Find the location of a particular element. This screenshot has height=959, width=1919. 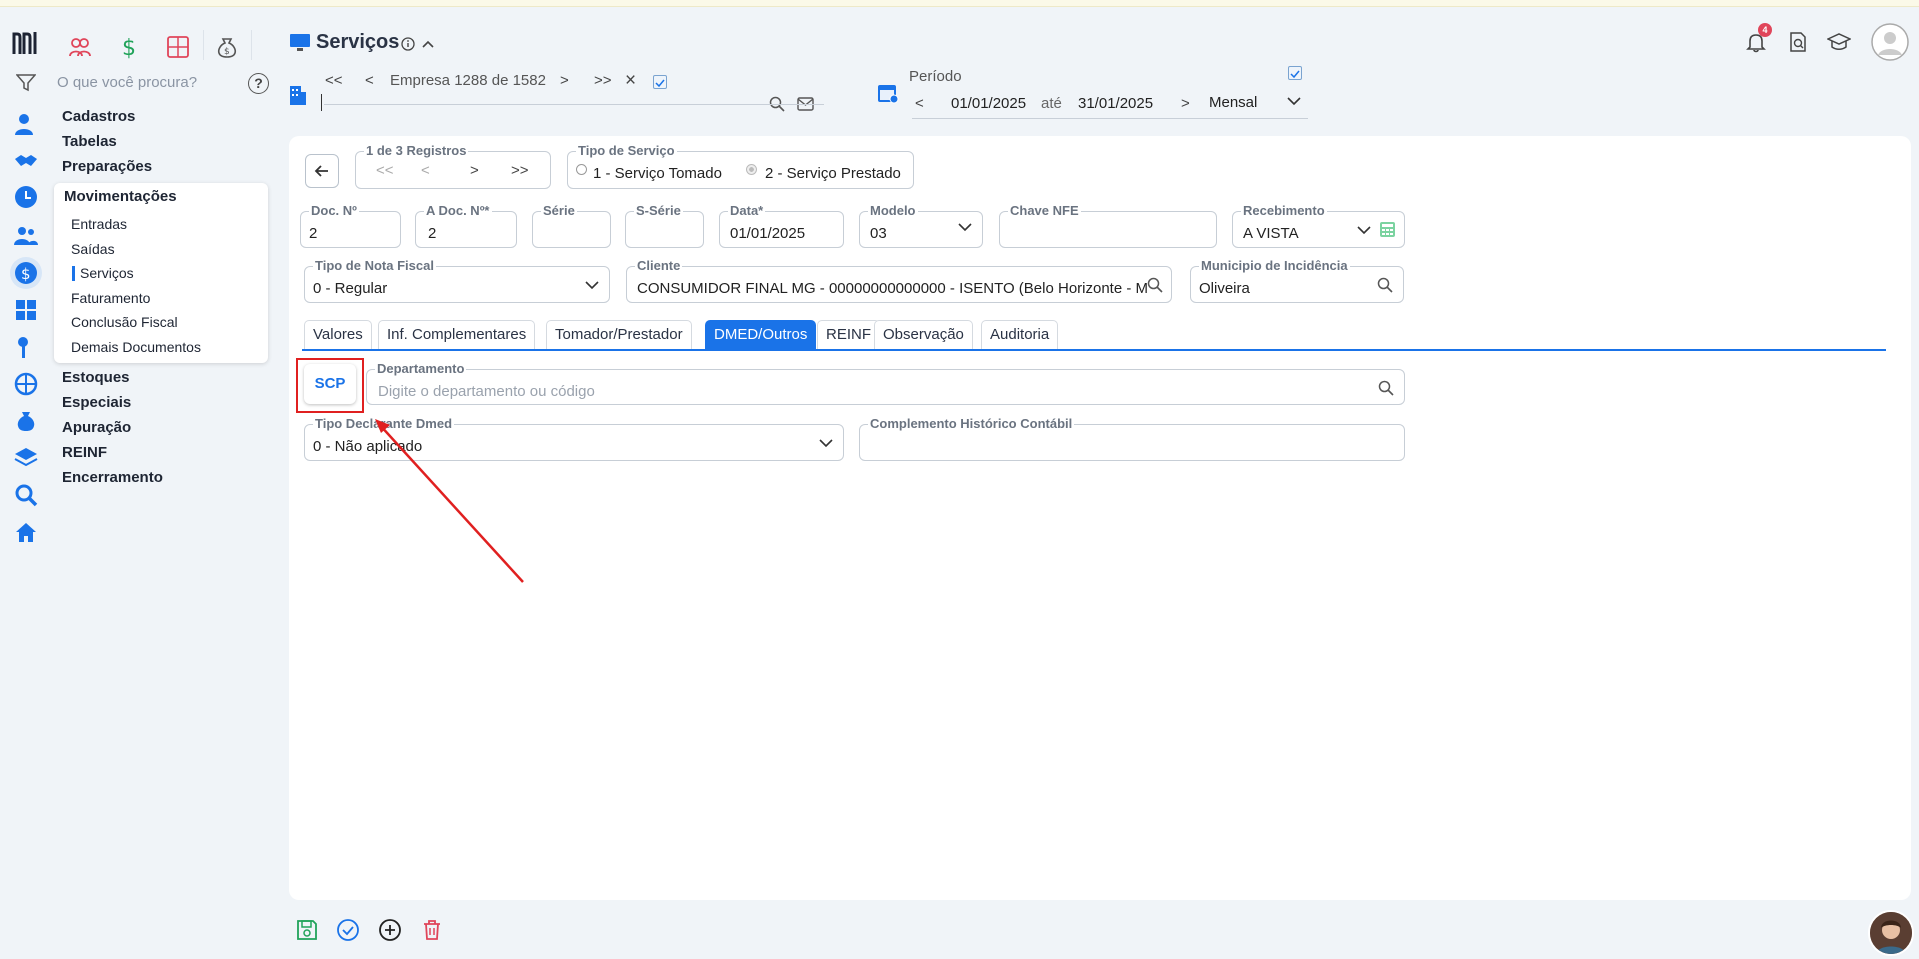

network-icon is located at coordinates (26, 384).